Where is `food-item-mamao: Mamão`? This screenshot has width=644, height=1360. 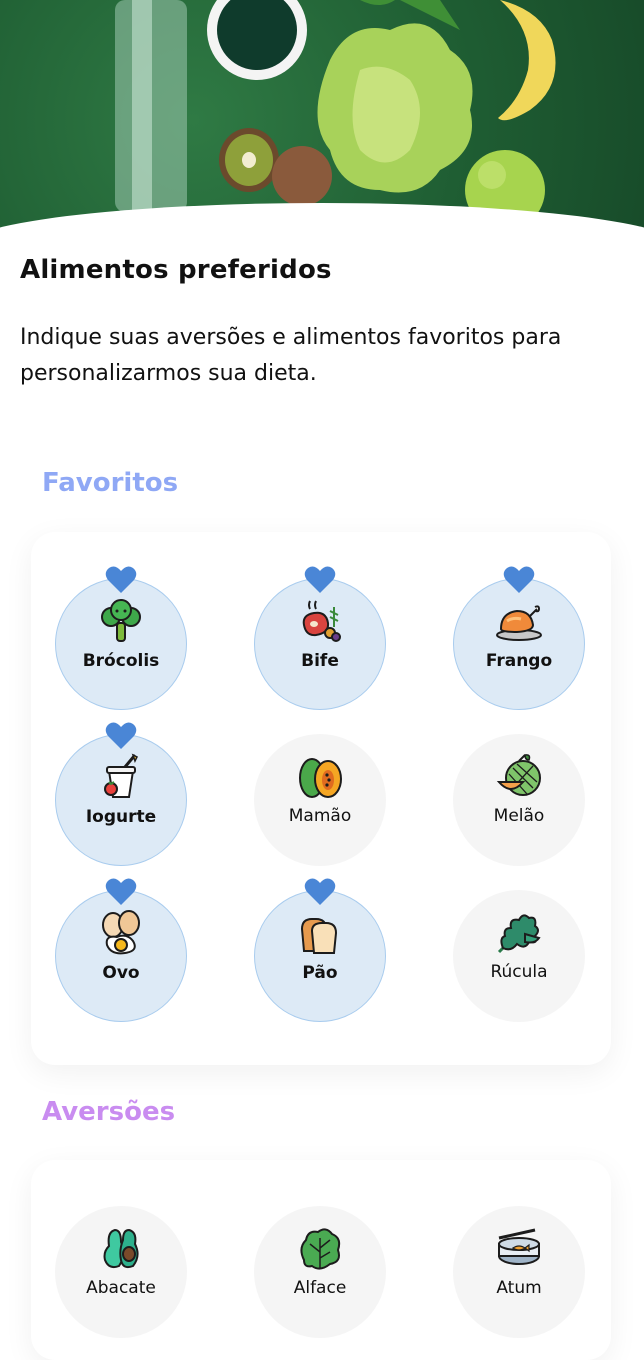 food-item-mamao: Mamão is located at coordinates (320, 800).